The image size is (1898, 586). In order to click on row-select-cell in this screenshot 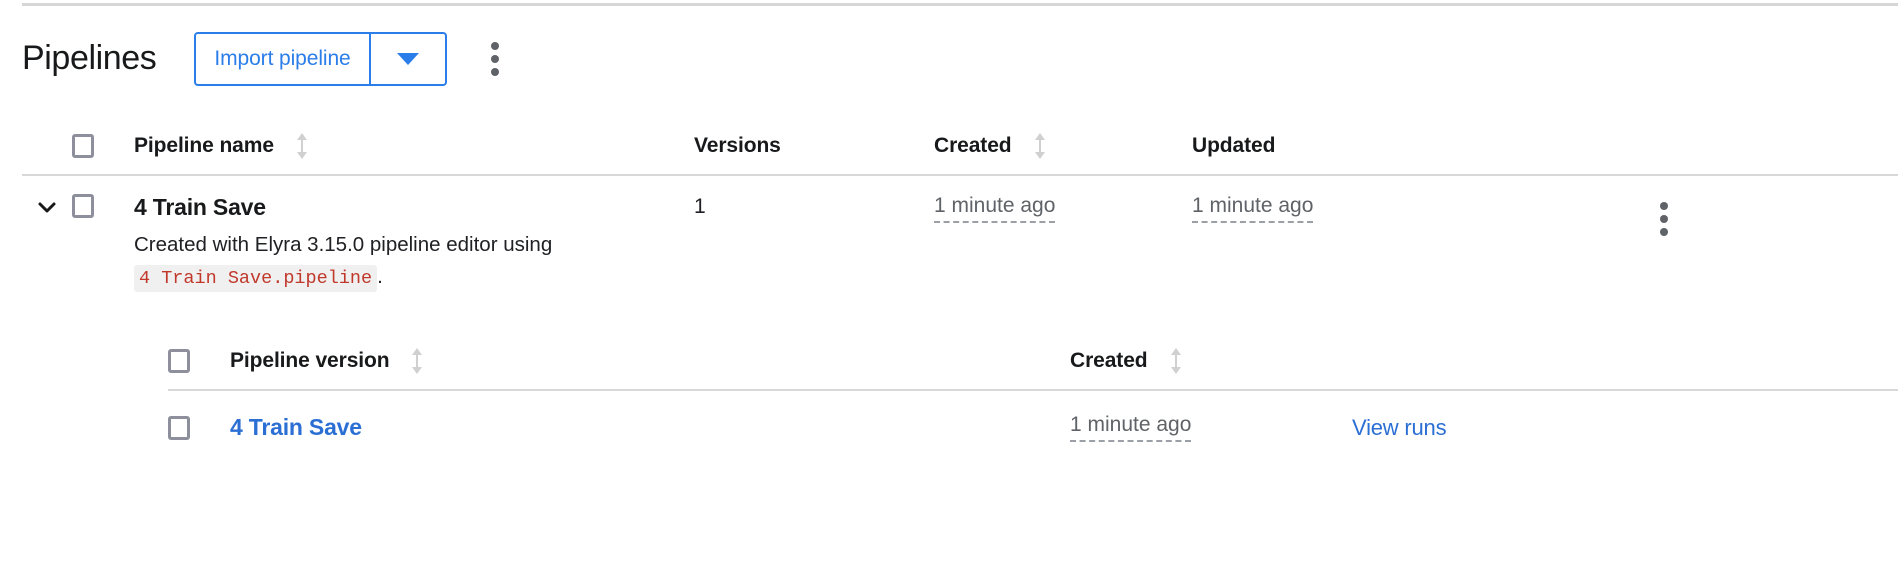, I will do `click(103, 206)`.